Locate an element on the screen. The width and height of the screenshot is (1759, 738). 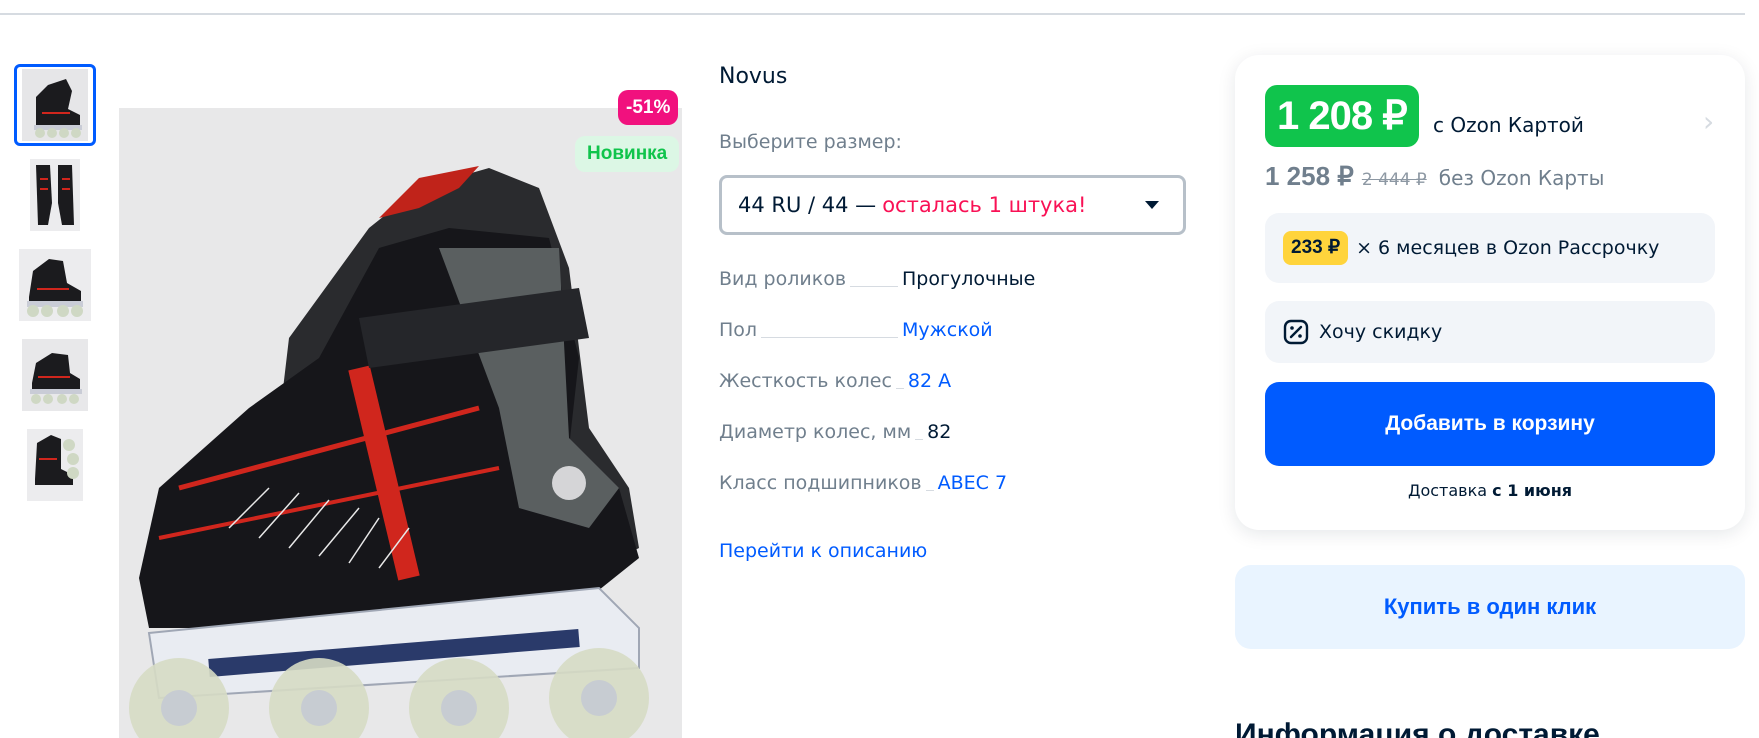
spec-row: Класс подшипников ABEC 7 is located at coordinates (929, 497).